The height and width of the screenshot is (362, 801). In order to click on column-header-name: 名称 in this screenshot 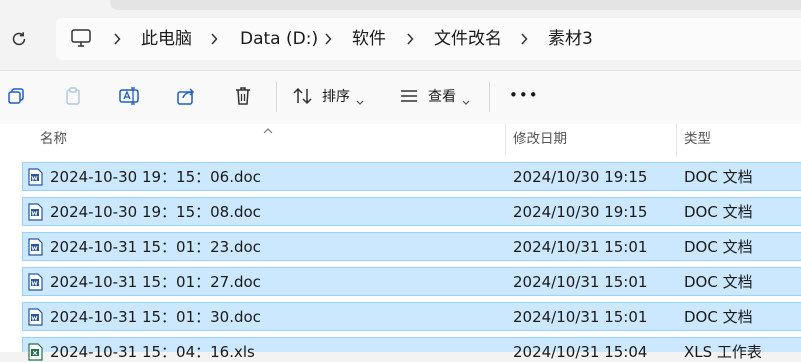, I will do `click(53, 139)`.